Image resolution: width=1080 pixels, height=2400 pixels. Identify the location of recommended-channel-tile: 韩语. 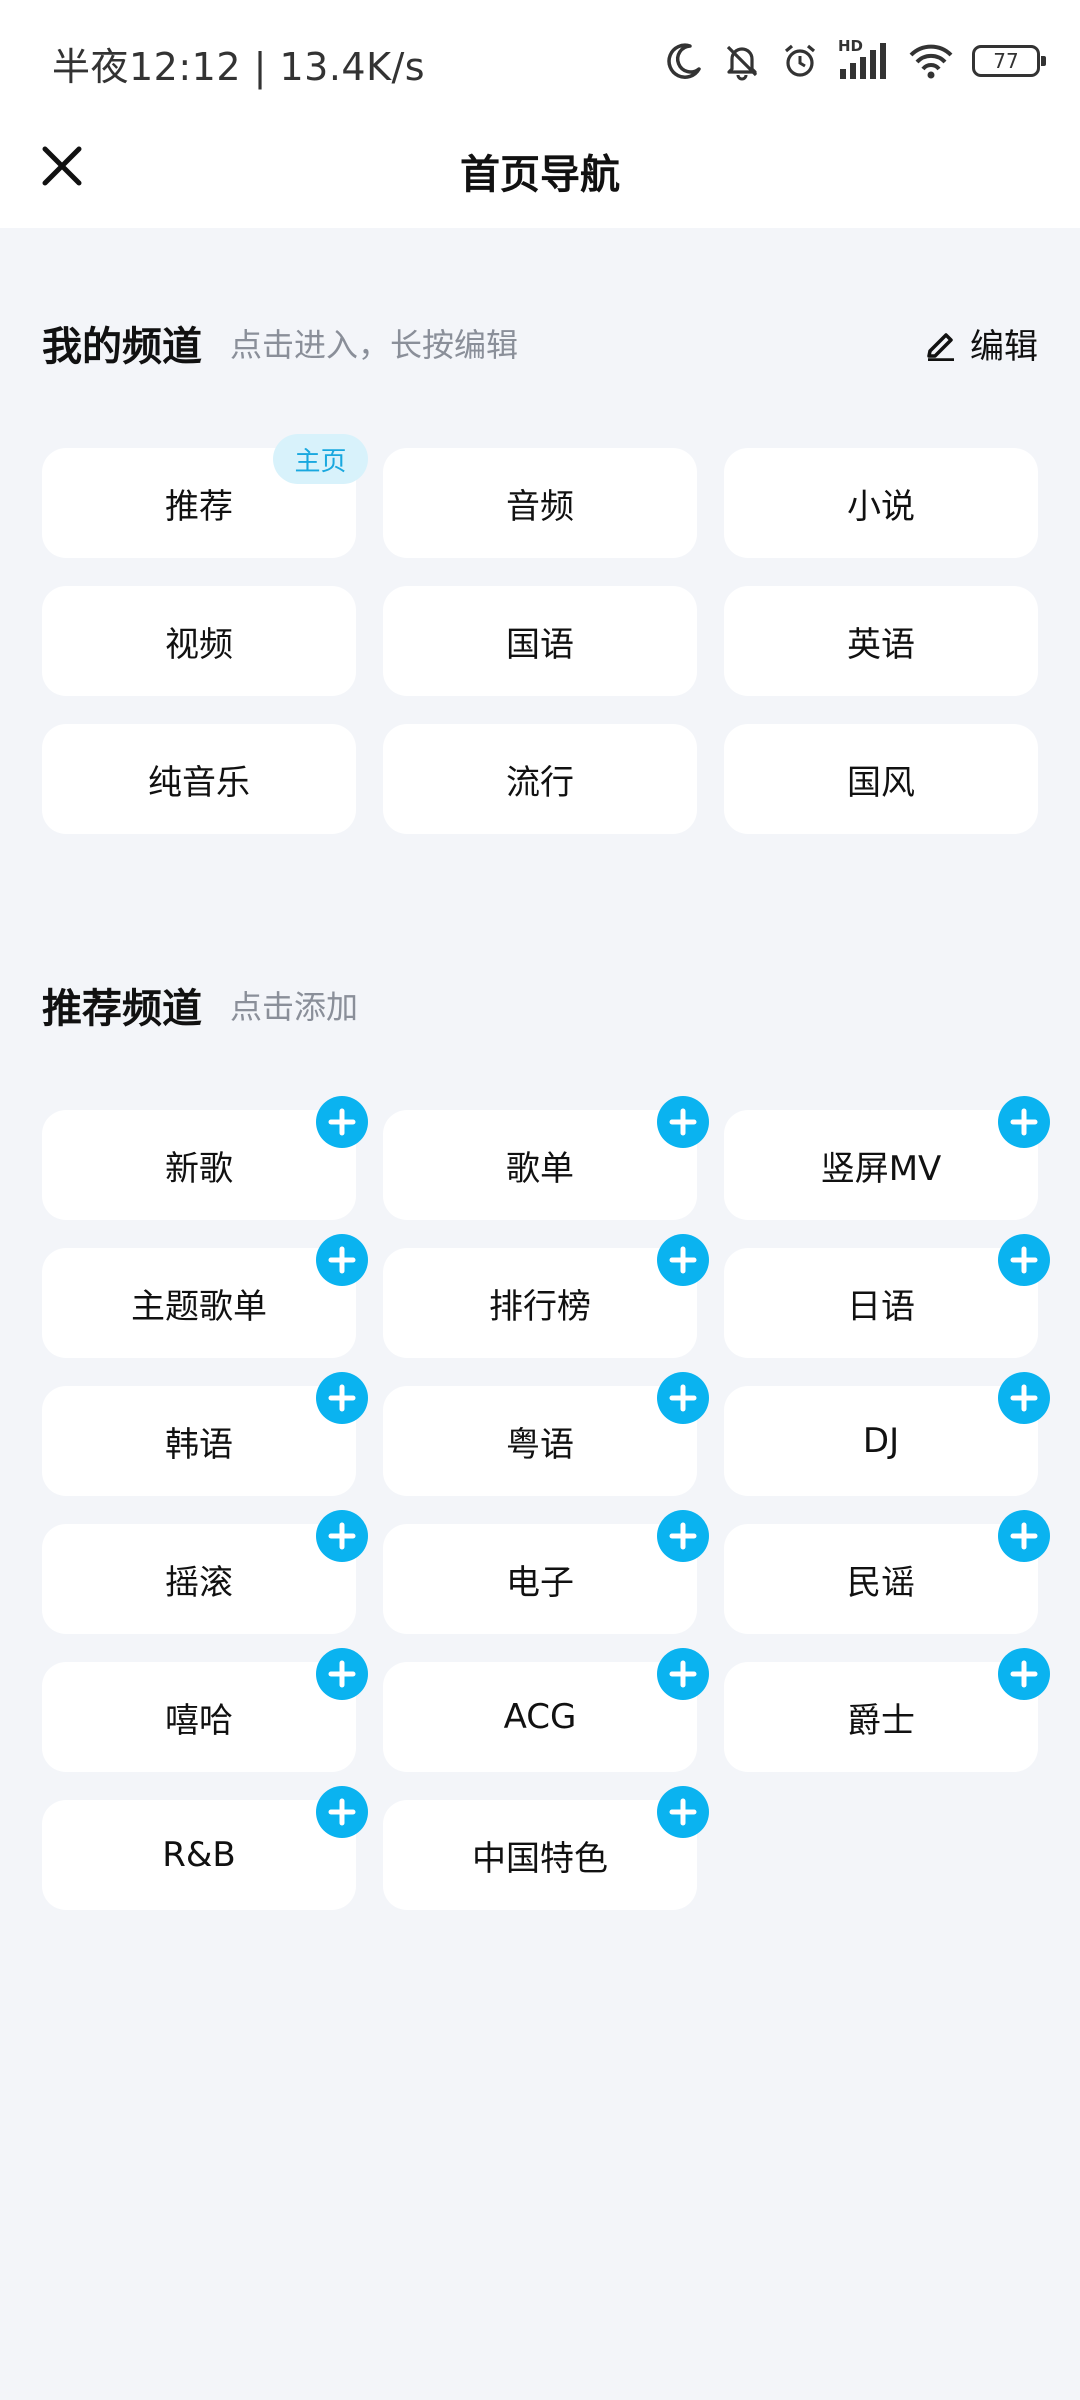
(205, 1434).